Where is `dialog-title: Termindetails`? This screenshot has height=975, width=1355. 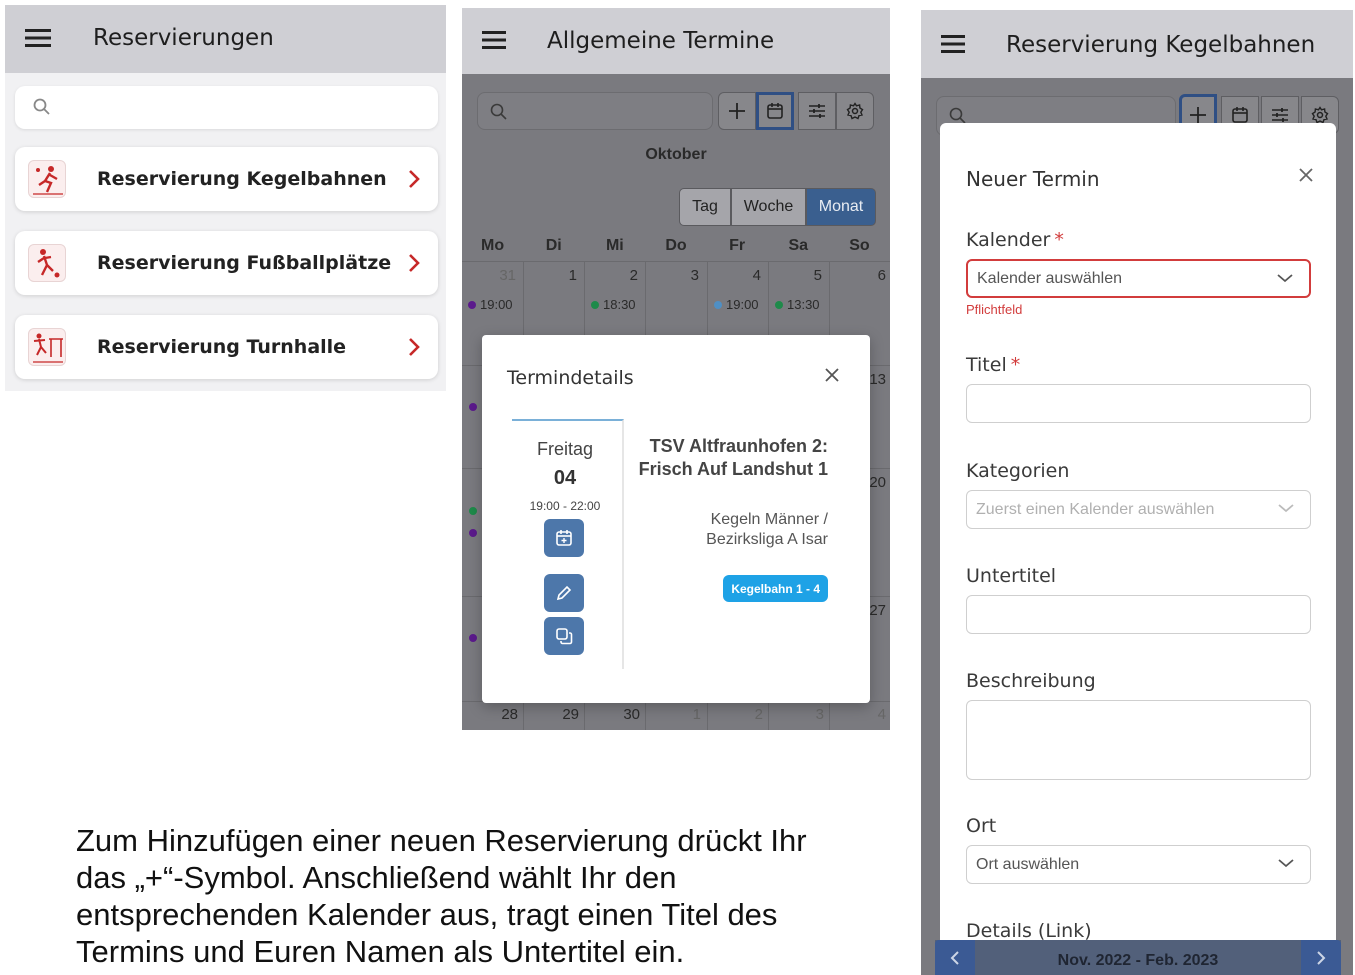 dialog-title: Termindetails is located at coordinates (570, 378).